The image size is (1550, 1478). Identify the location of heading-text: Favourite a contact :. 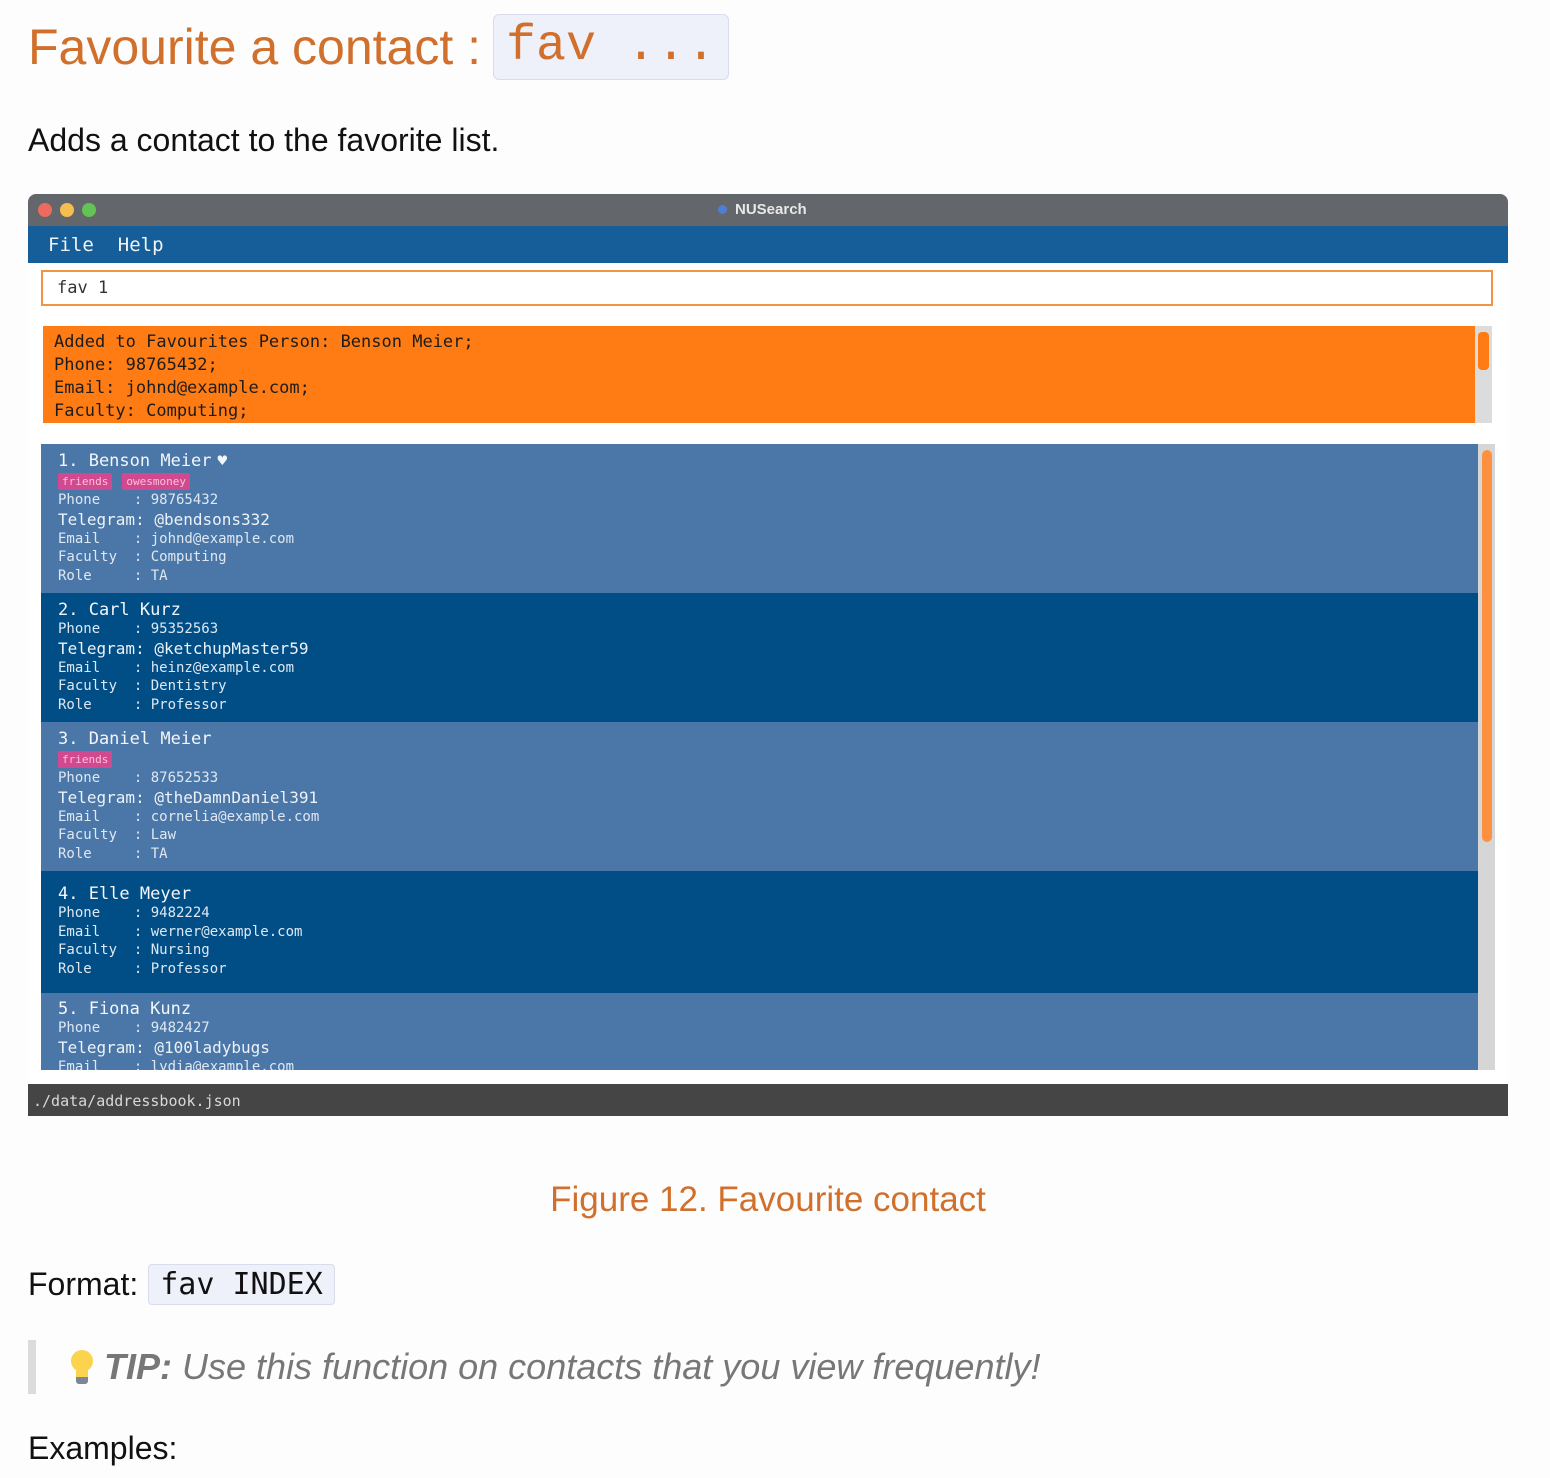
(255, 47).